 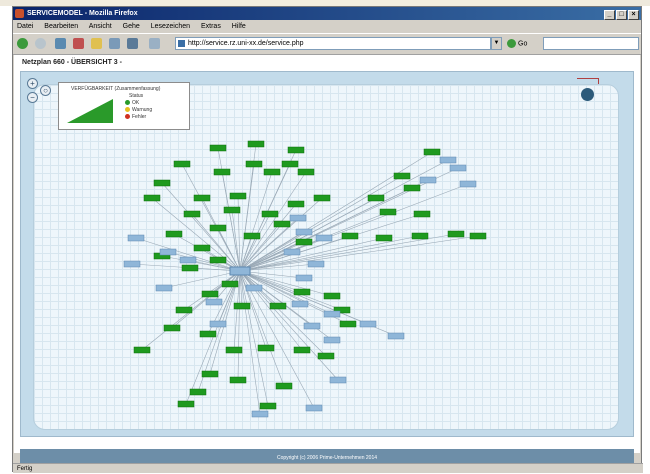 I want to click on menu-ansicht: Ansicht, so click(x=100, y=26).